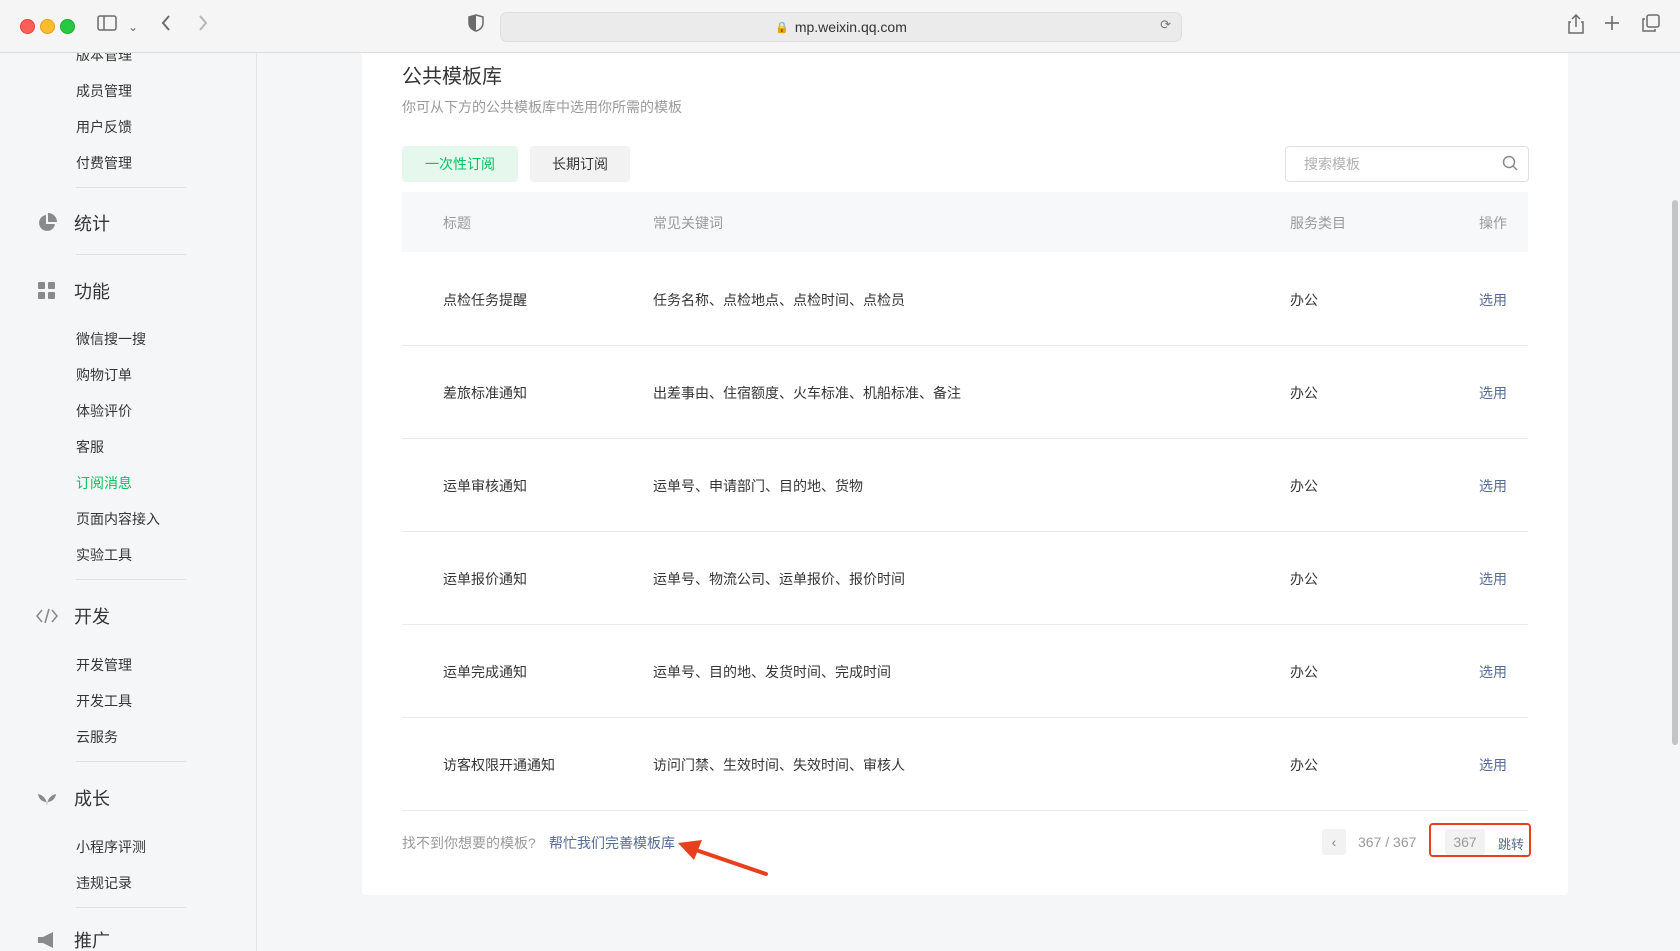  What do you see at coordinates (92, 617) in the screenshot?
I see `sidebar-section-title: 开发` at bounding box center [92, 617].